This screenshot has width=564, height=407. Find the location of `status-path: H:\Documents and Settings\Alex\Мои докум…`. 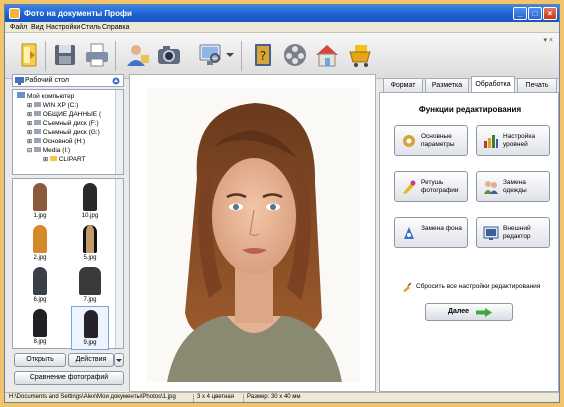

status-path: H:\Documents and Settings\Alex\Мои докум… is located at coordinates (92, 397).